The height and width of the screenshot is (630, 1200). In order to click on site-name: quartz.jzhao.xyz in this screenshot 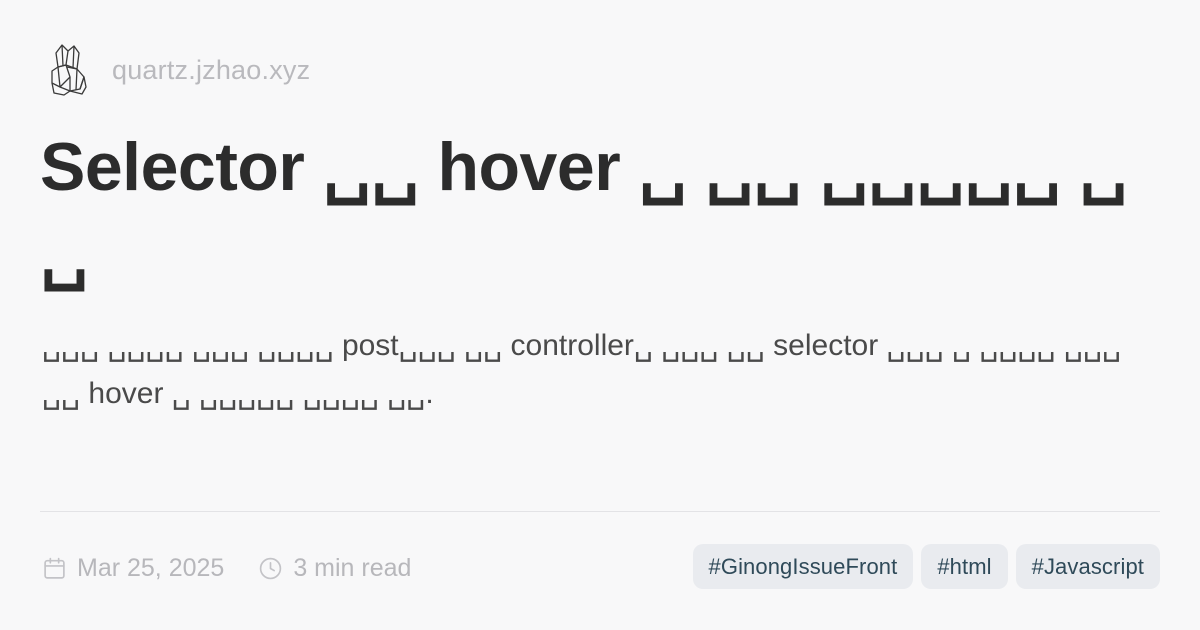, I will do `click(211, 70)`.